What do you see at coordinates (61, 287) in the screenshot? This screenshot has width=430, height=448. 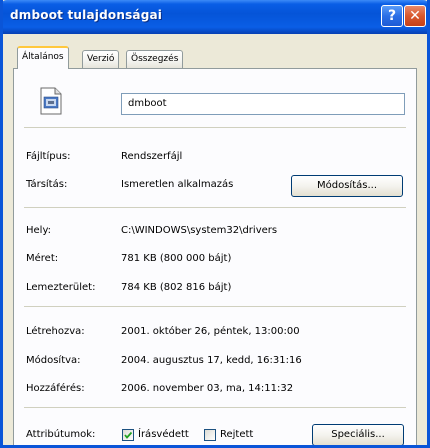 I see `size-on-disk-label: Lemezterület:` at bounding box center [61, 287].